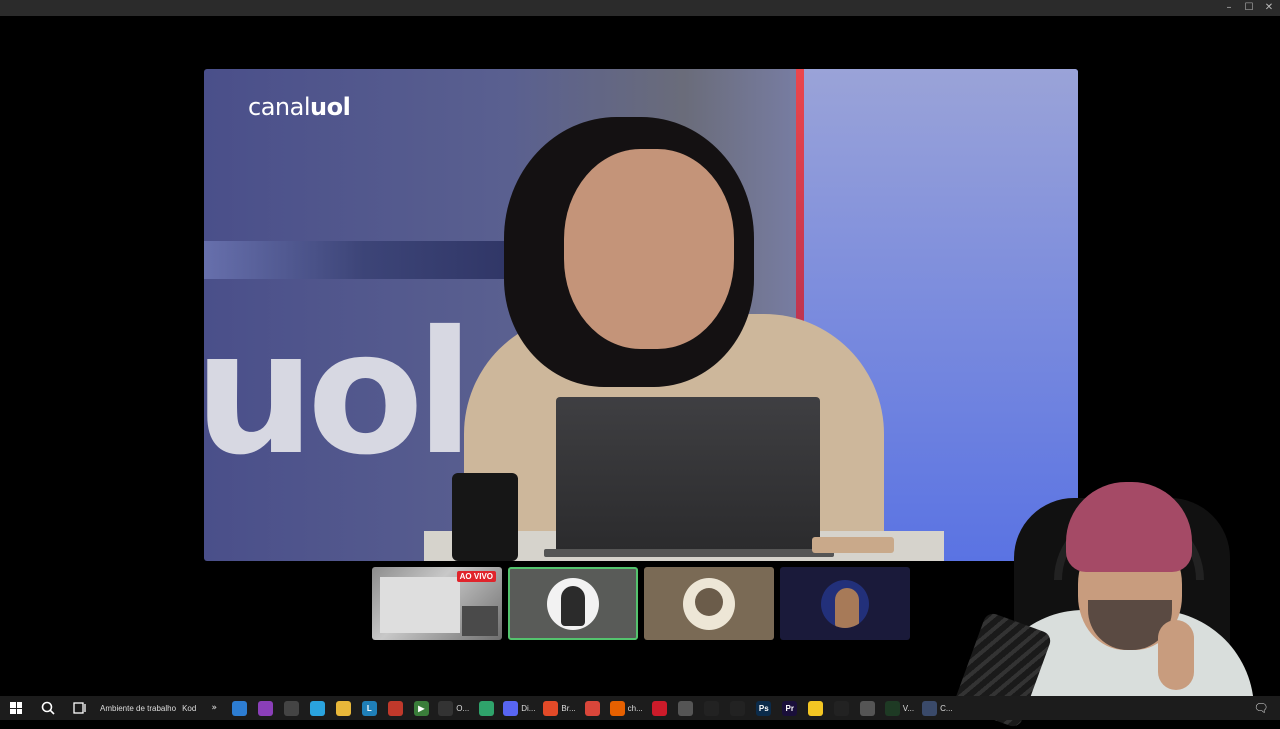 Image resolution: width=1280 pixels, height=729 pixels. I want to click on thumbnail-avatar-hat-man, so click(573, 603).